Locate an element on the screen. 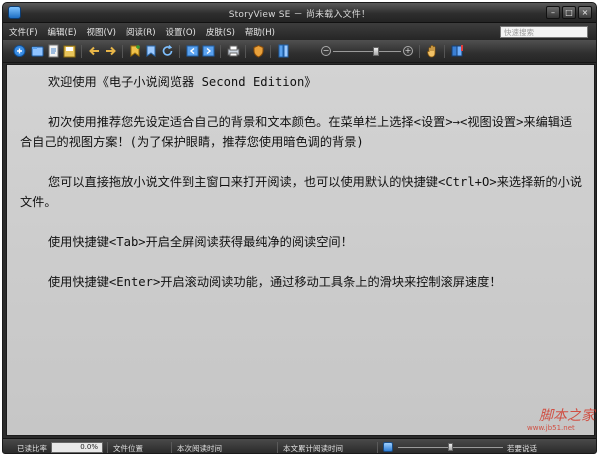  zoom-track is located at coordinates (367, 51).